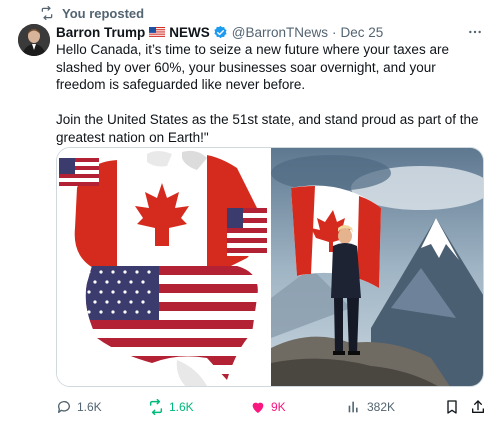 The image size is (500, 422). I want to click on repost-indicator: You reposted, so click(92, 13).